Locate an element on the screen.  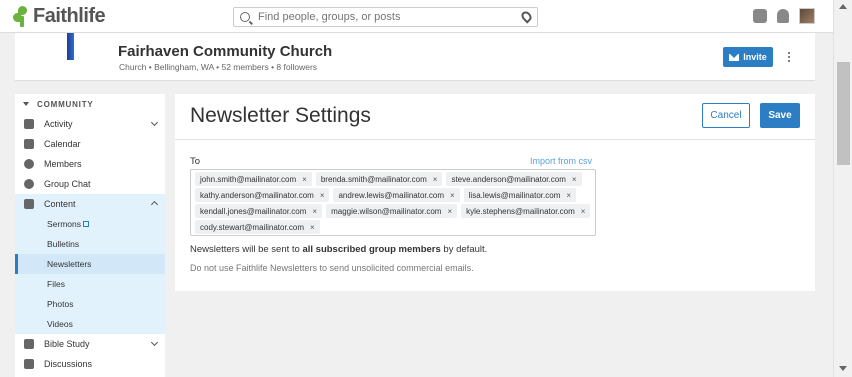
calendar-icon is located at coordinates (29, 144).